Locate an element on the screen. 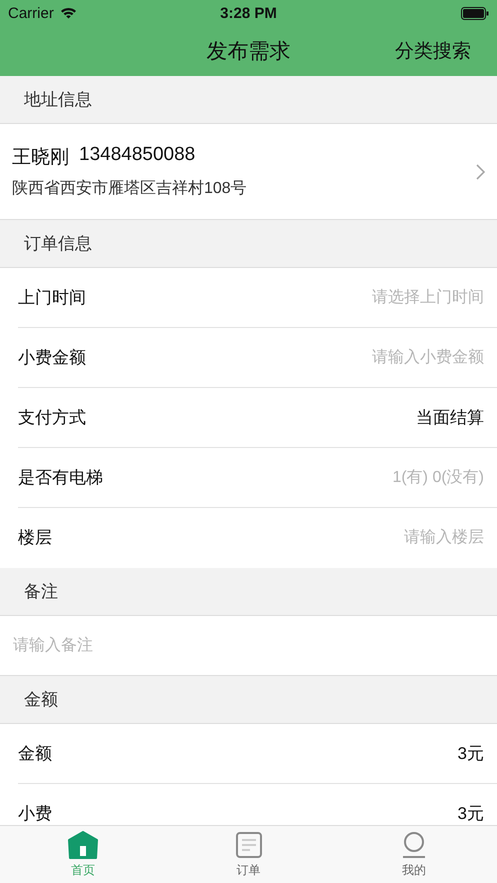 Image resolution: width=497 pixels, height=883 pixels. tab-bar-item: 我的 is located at coordinates (414, 854).